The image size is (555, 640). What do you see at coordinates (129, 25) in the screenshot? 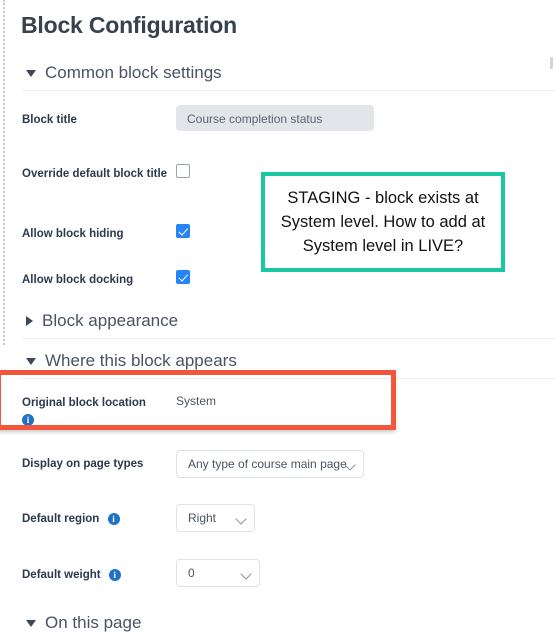
I see `page-title: Block Configuration` at bounding box center [129, 25].